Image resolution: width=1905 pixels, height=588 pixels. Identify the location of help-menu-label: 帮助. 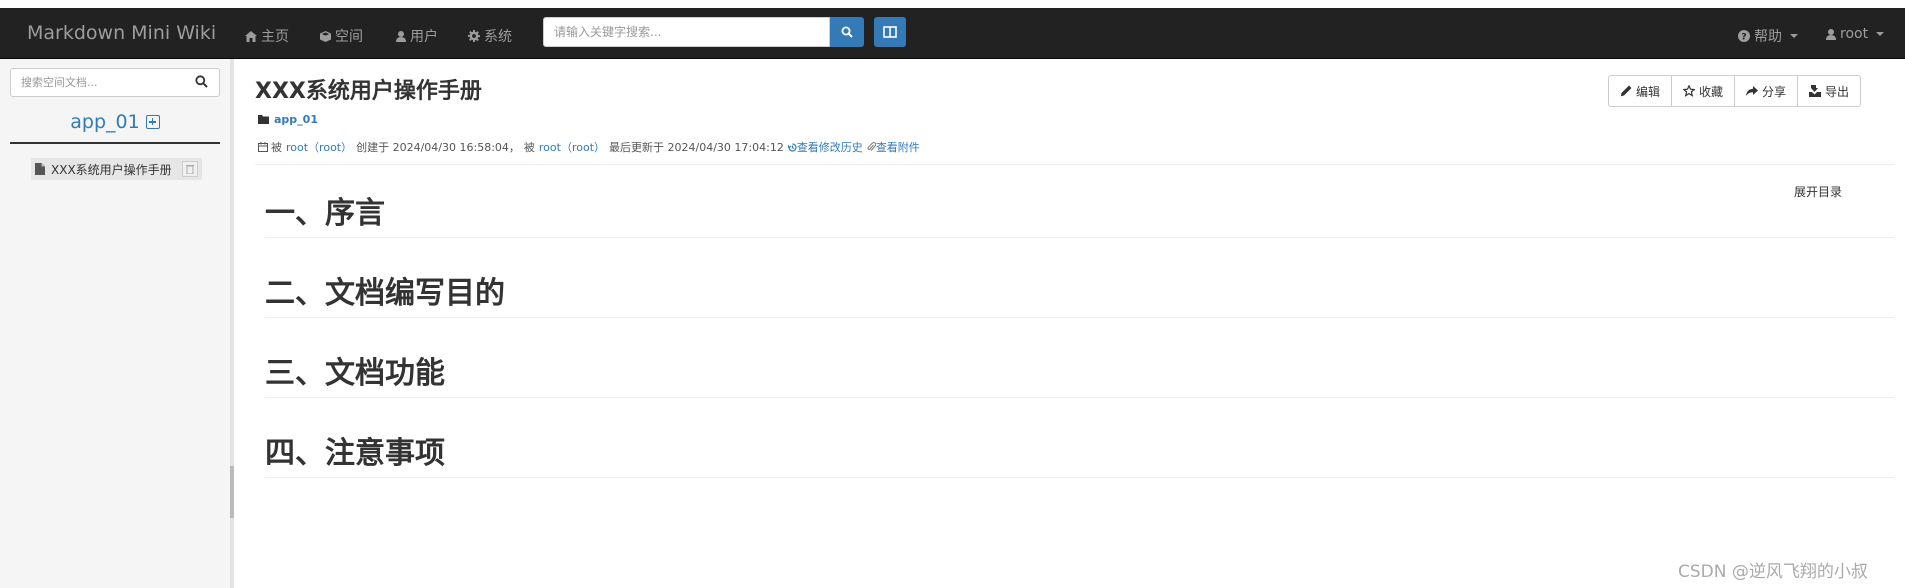
(1768, 37).